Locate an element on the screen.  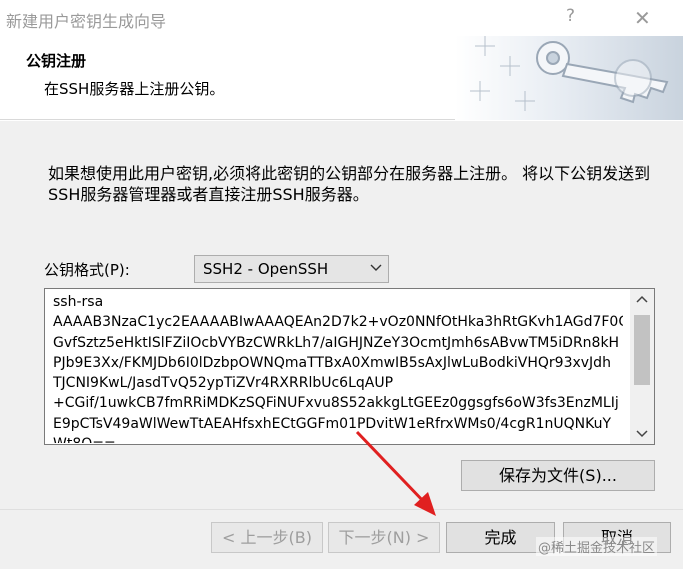
key-banner-icon is located at coordinates (569, 78).